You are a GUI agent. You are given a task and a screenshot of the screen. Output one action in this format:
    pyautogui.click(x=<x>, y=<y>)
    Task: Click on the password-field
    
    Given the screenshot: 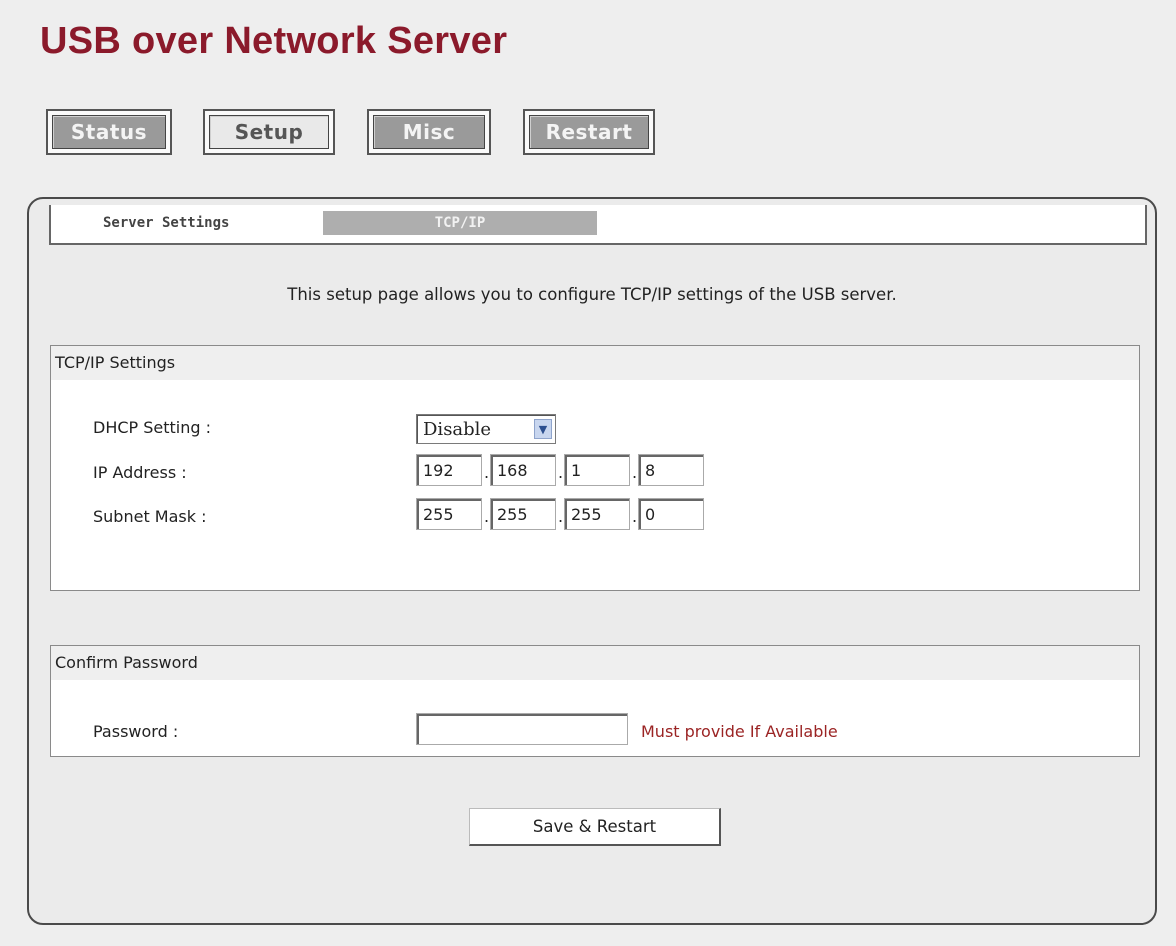 What is the action you would take?
    pyautogui.click(x=522, y=729)
    